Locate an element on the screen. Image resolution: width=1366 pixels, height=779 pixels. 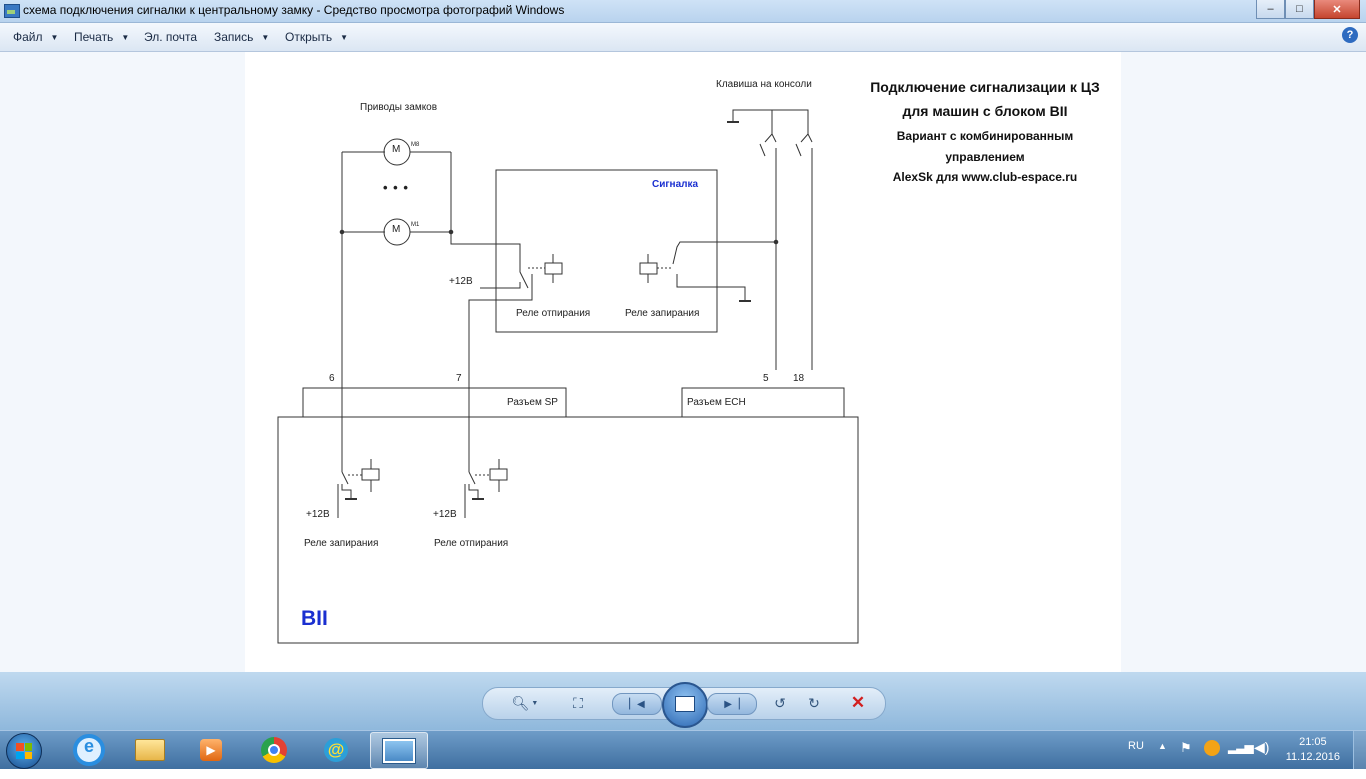
bii-relay-lock-label: Реле запирания is located at coordinates (341, 543).